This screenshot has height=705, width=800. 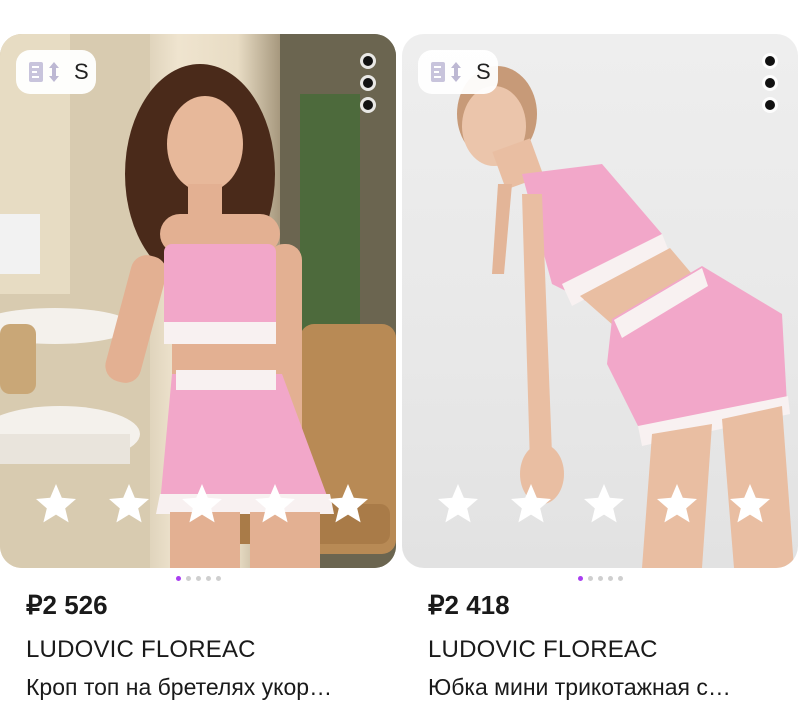 What do you see at coordinates (469, 605) in the screenshot?
I see `product-price: ₽2 418` at bounding box center [469, 605].